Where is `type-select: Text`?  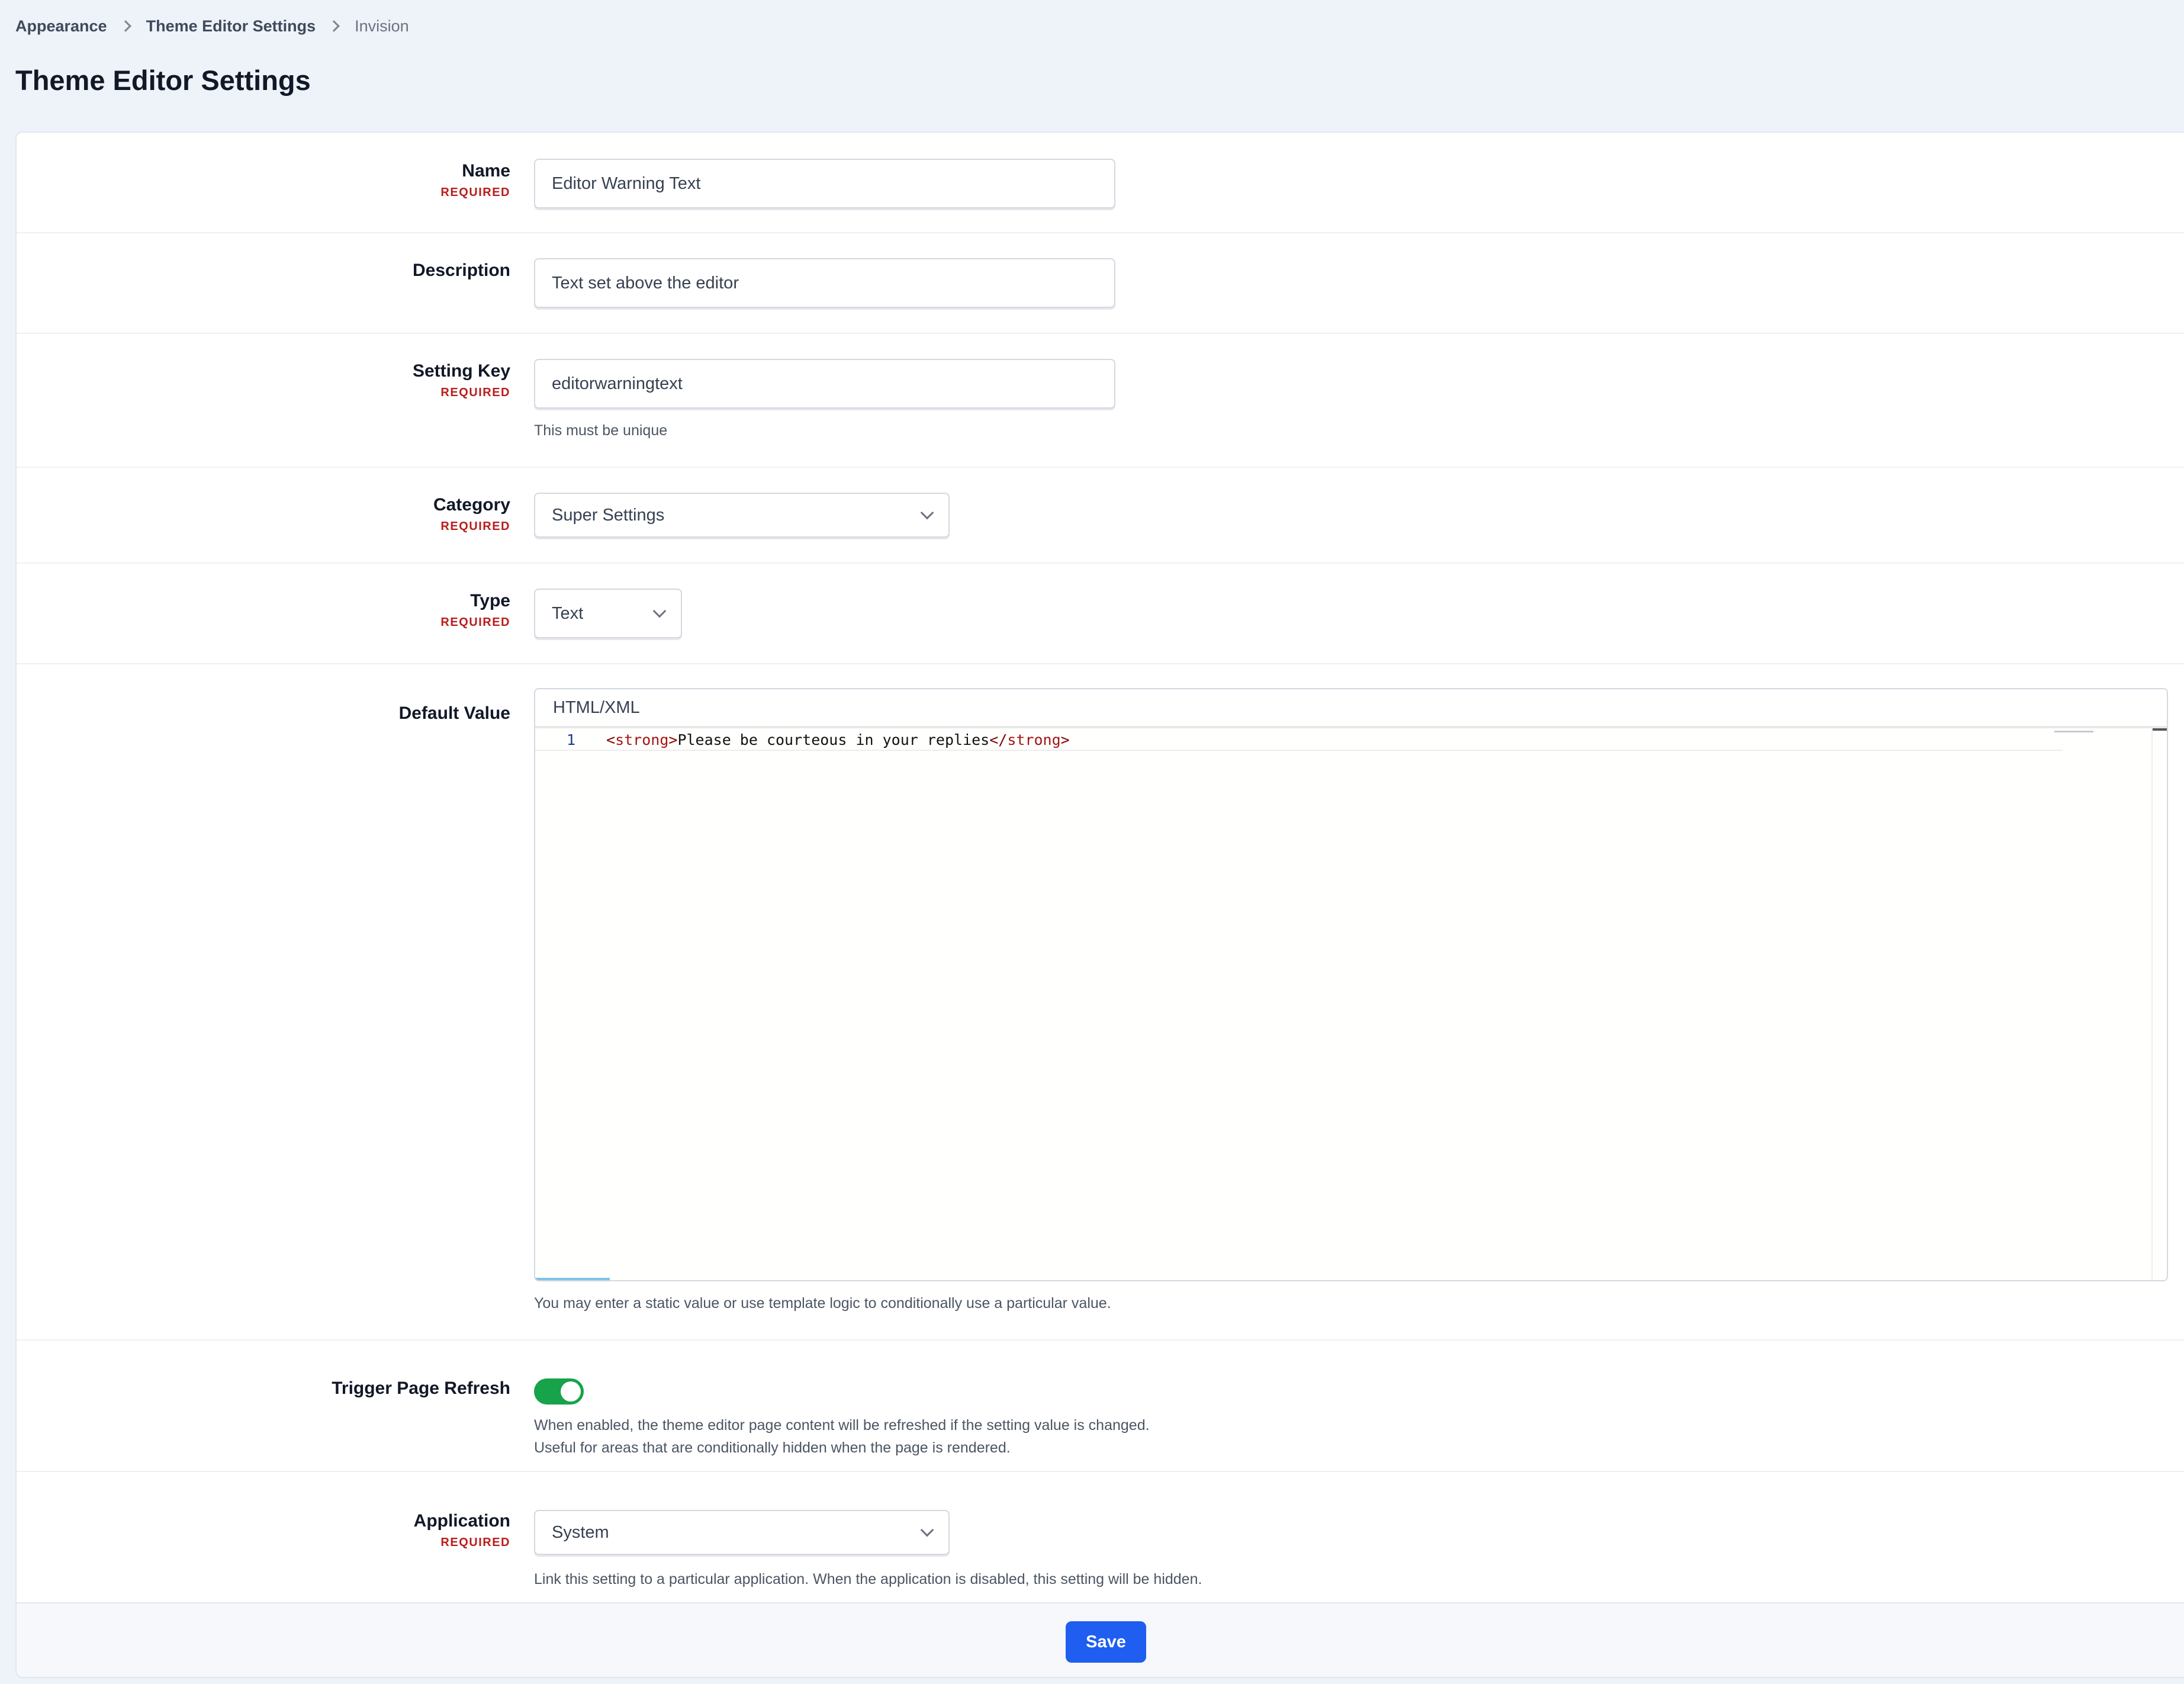
type-select: Text is located at coordinates (608, 613).